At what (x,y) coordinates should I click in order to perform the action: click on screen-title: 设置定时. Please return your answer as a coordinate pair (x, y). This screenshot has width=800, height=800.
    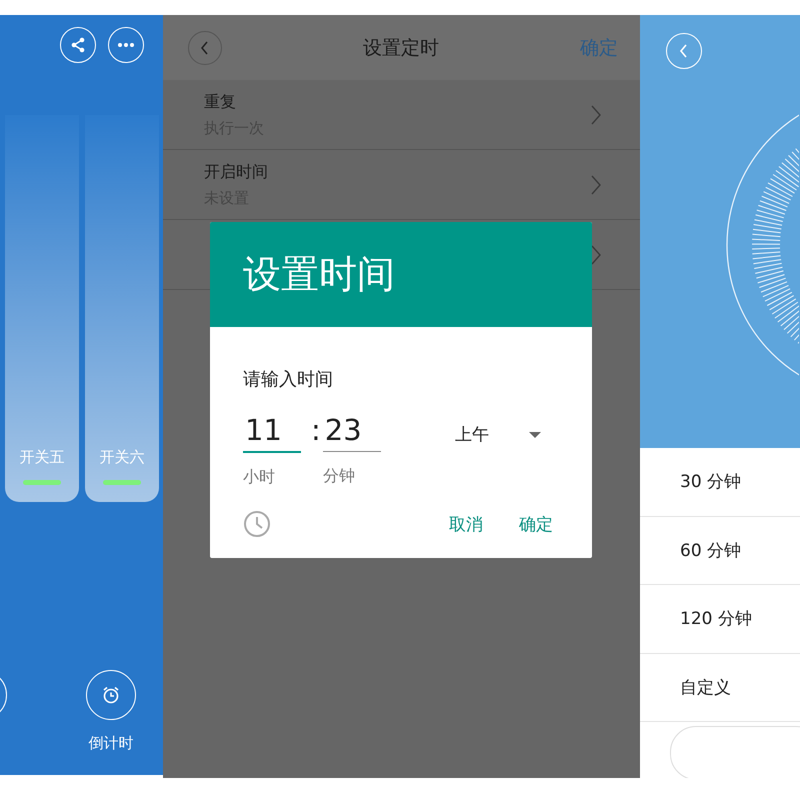
    Looking at the image, I should click on (401, 48).